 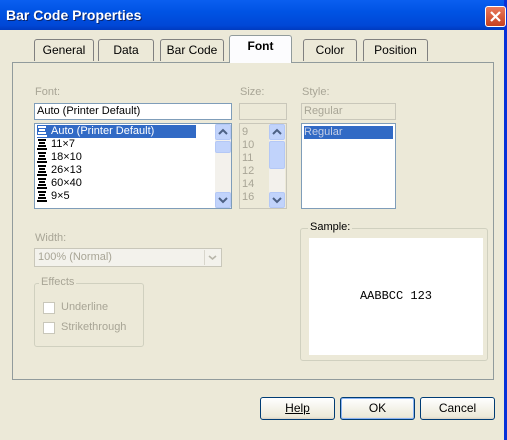 What do you see at coordinates (260, 46) in the screenshot?
I see `tab-label: Font` at bounding box center [260, 46].